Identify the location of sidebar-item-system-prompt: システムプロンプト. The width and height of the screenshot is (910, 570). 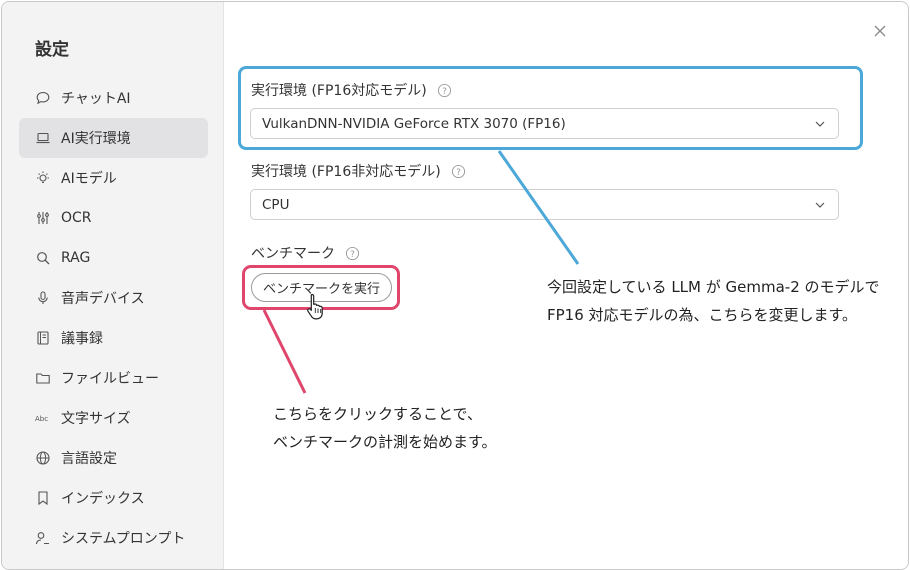
(113, 538).